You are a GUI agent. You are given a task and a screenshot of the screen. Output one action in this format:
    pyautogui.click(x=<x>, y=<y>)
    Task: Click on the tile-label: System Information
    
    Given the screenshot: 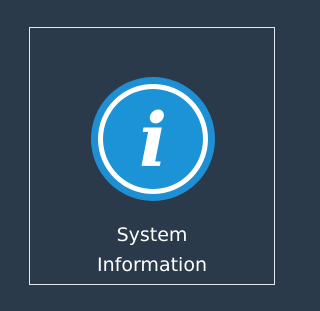 What is the action you would take?
    pyautogui.click(x=152, y=250)
    